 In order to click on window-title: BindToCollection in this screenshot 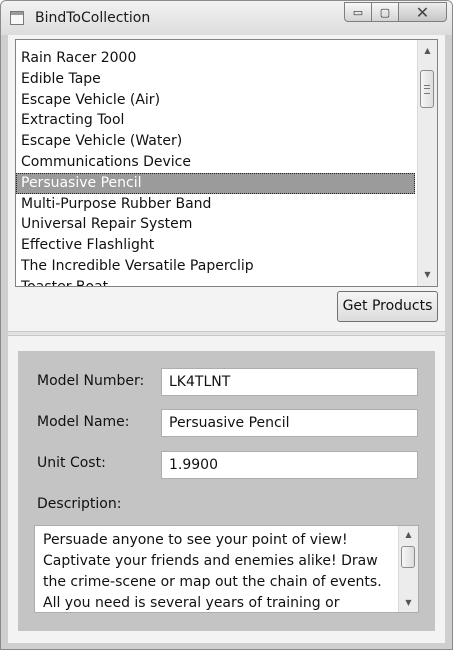, I will do `click(93, 18)`.